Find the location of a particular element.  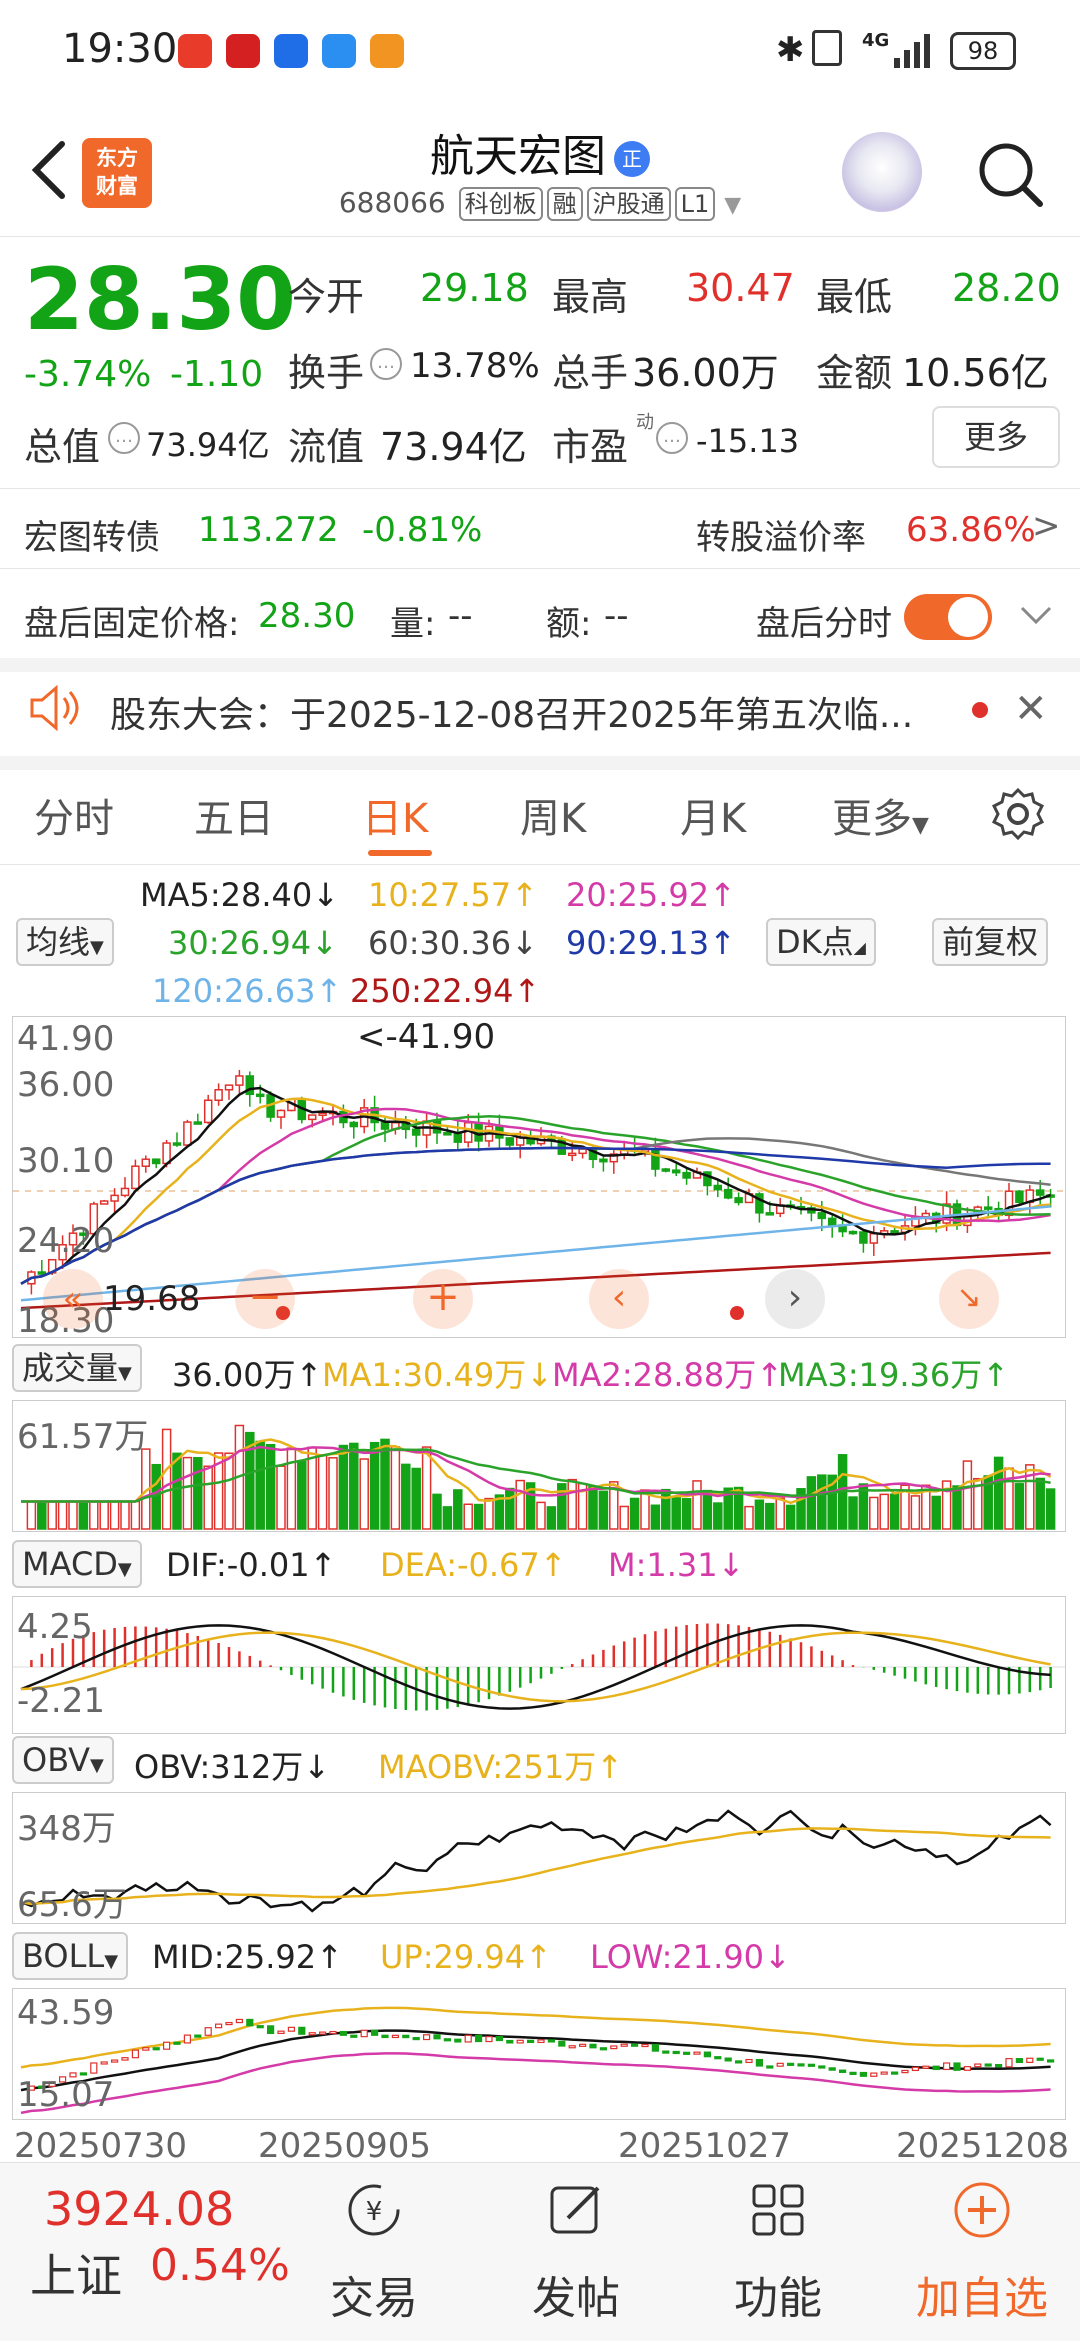

ma-selector: 均线▼ is located at coordinates (65, 942).